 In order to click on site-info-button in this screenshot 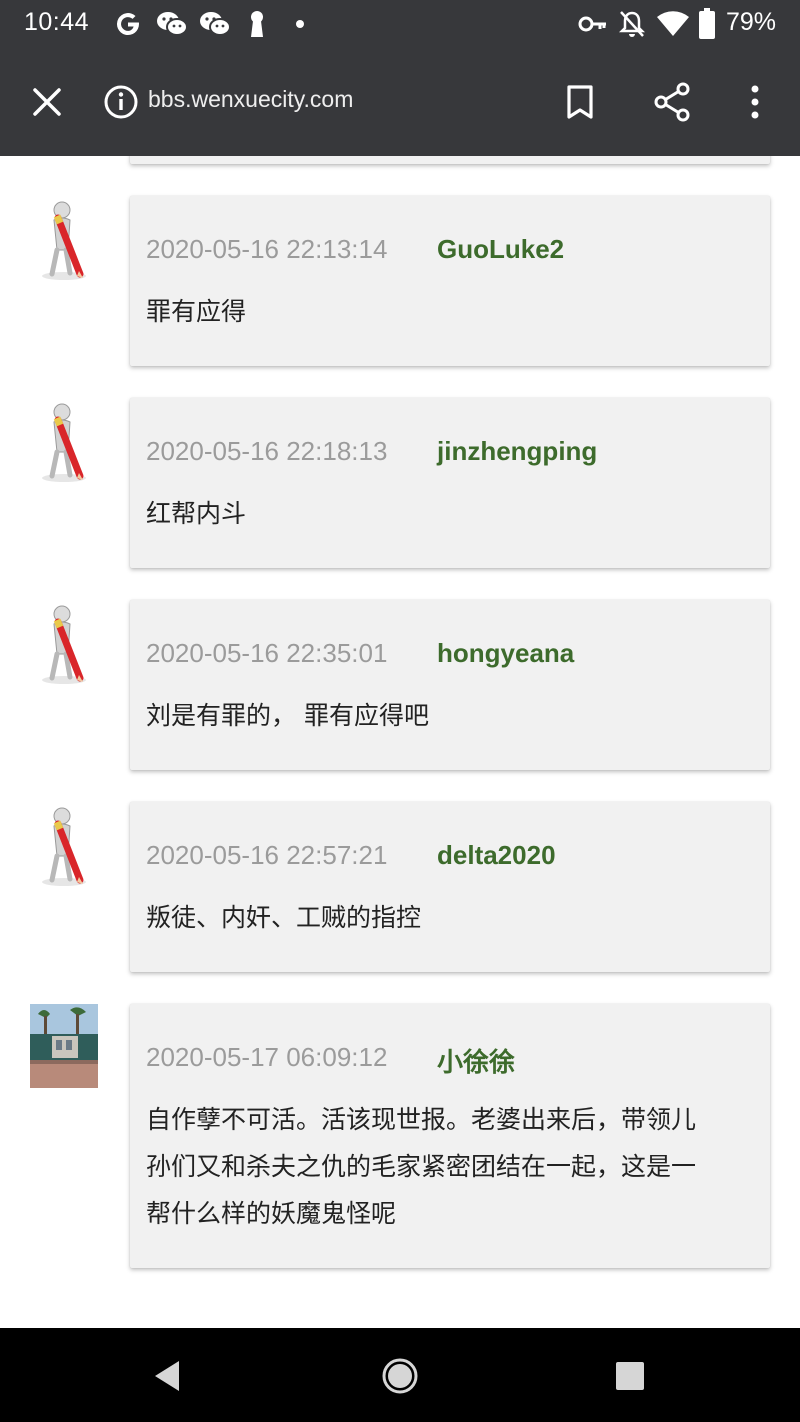, I will do `click(121, 102)`.